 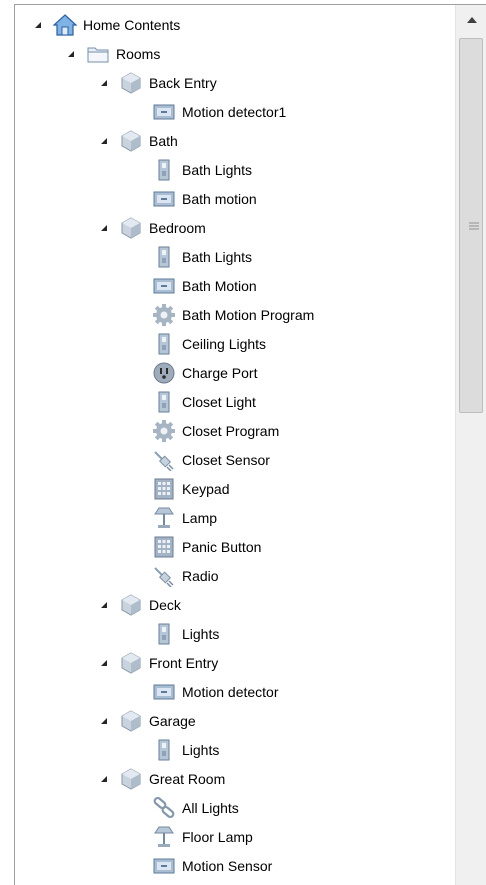 What do you see at coordinates (206, 488) in the screenshot?
I see `tree-node-label: Keypad` at bounding box center [206, 488].